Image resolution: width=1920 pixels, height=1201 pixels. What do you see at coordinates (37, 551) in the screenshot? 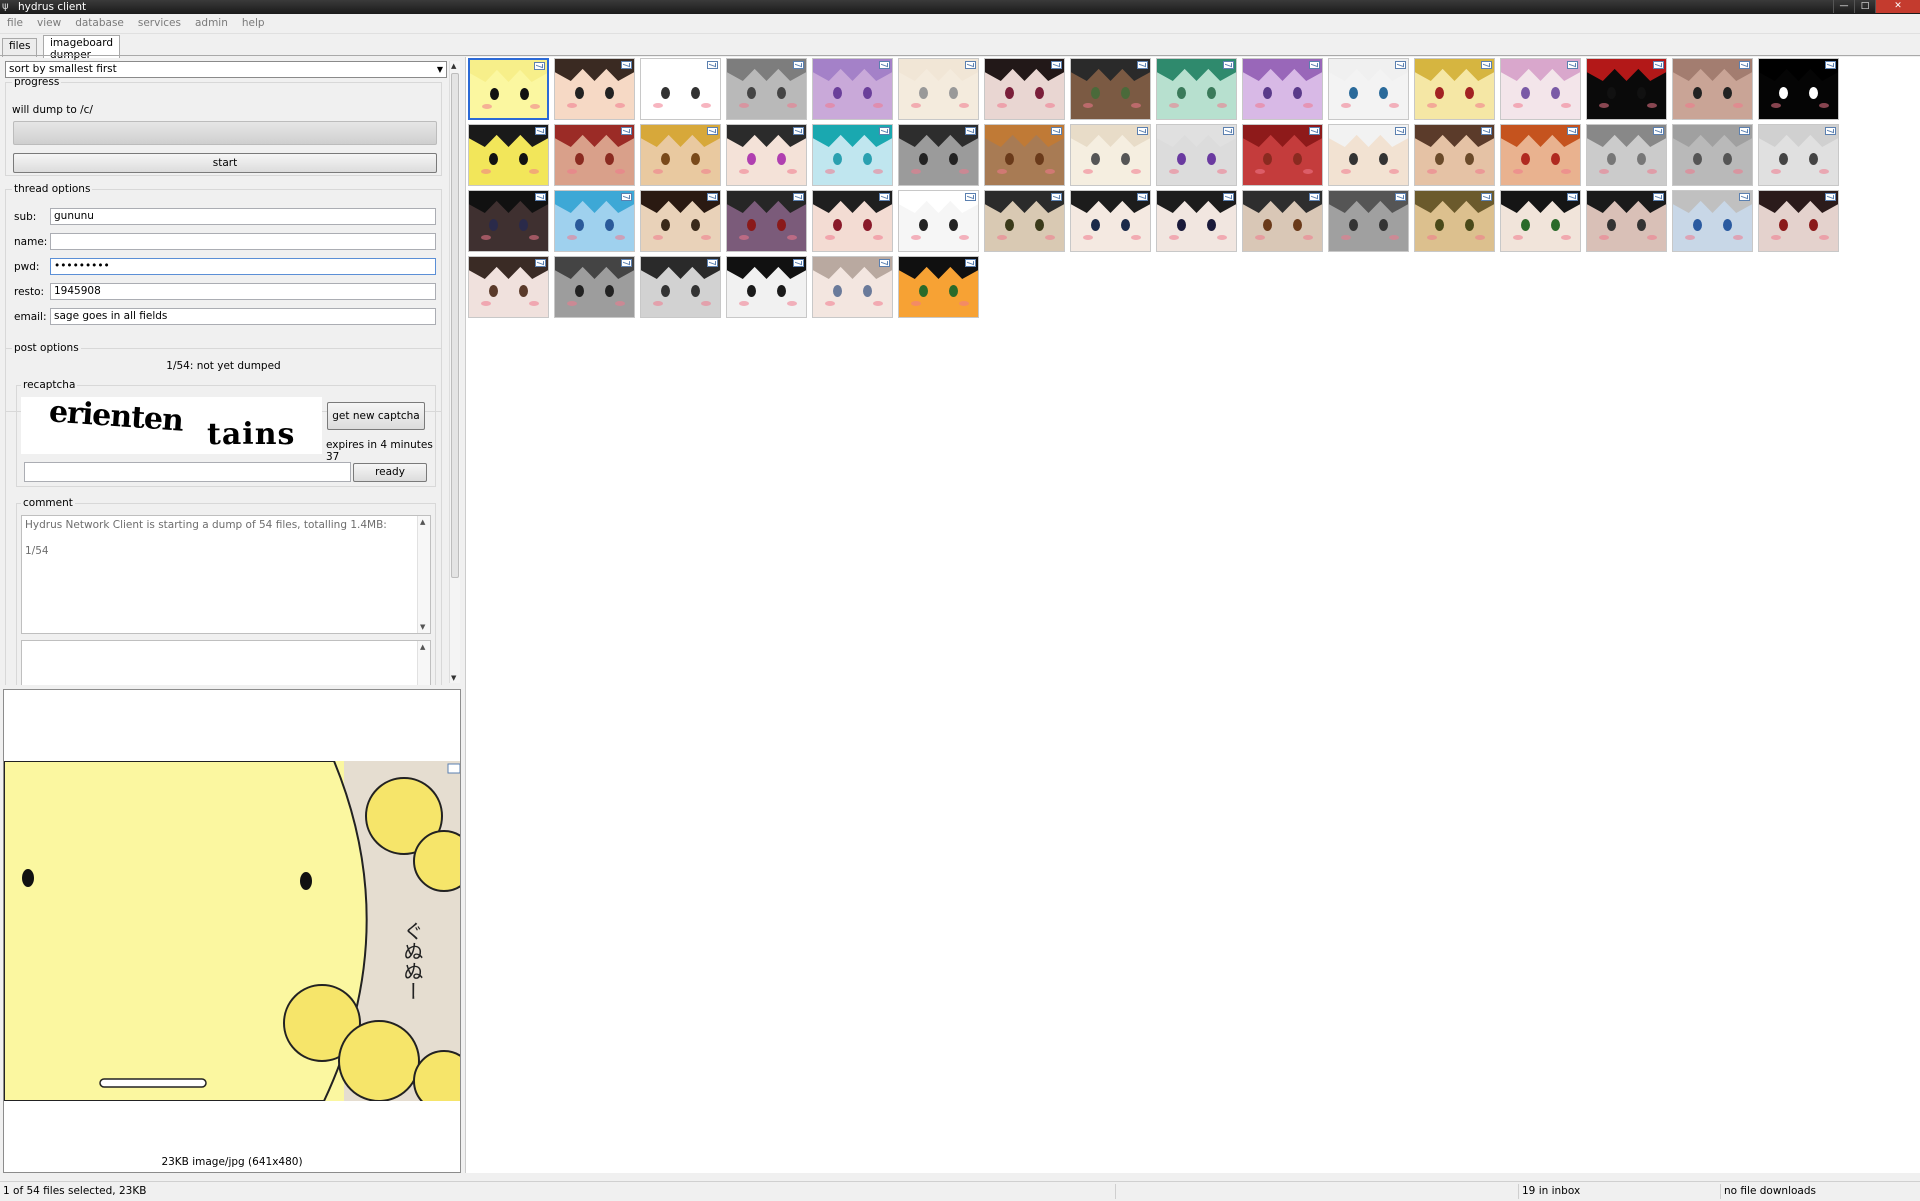
I see `comment-line-2: 1/54` at bounding box center [37, 551].